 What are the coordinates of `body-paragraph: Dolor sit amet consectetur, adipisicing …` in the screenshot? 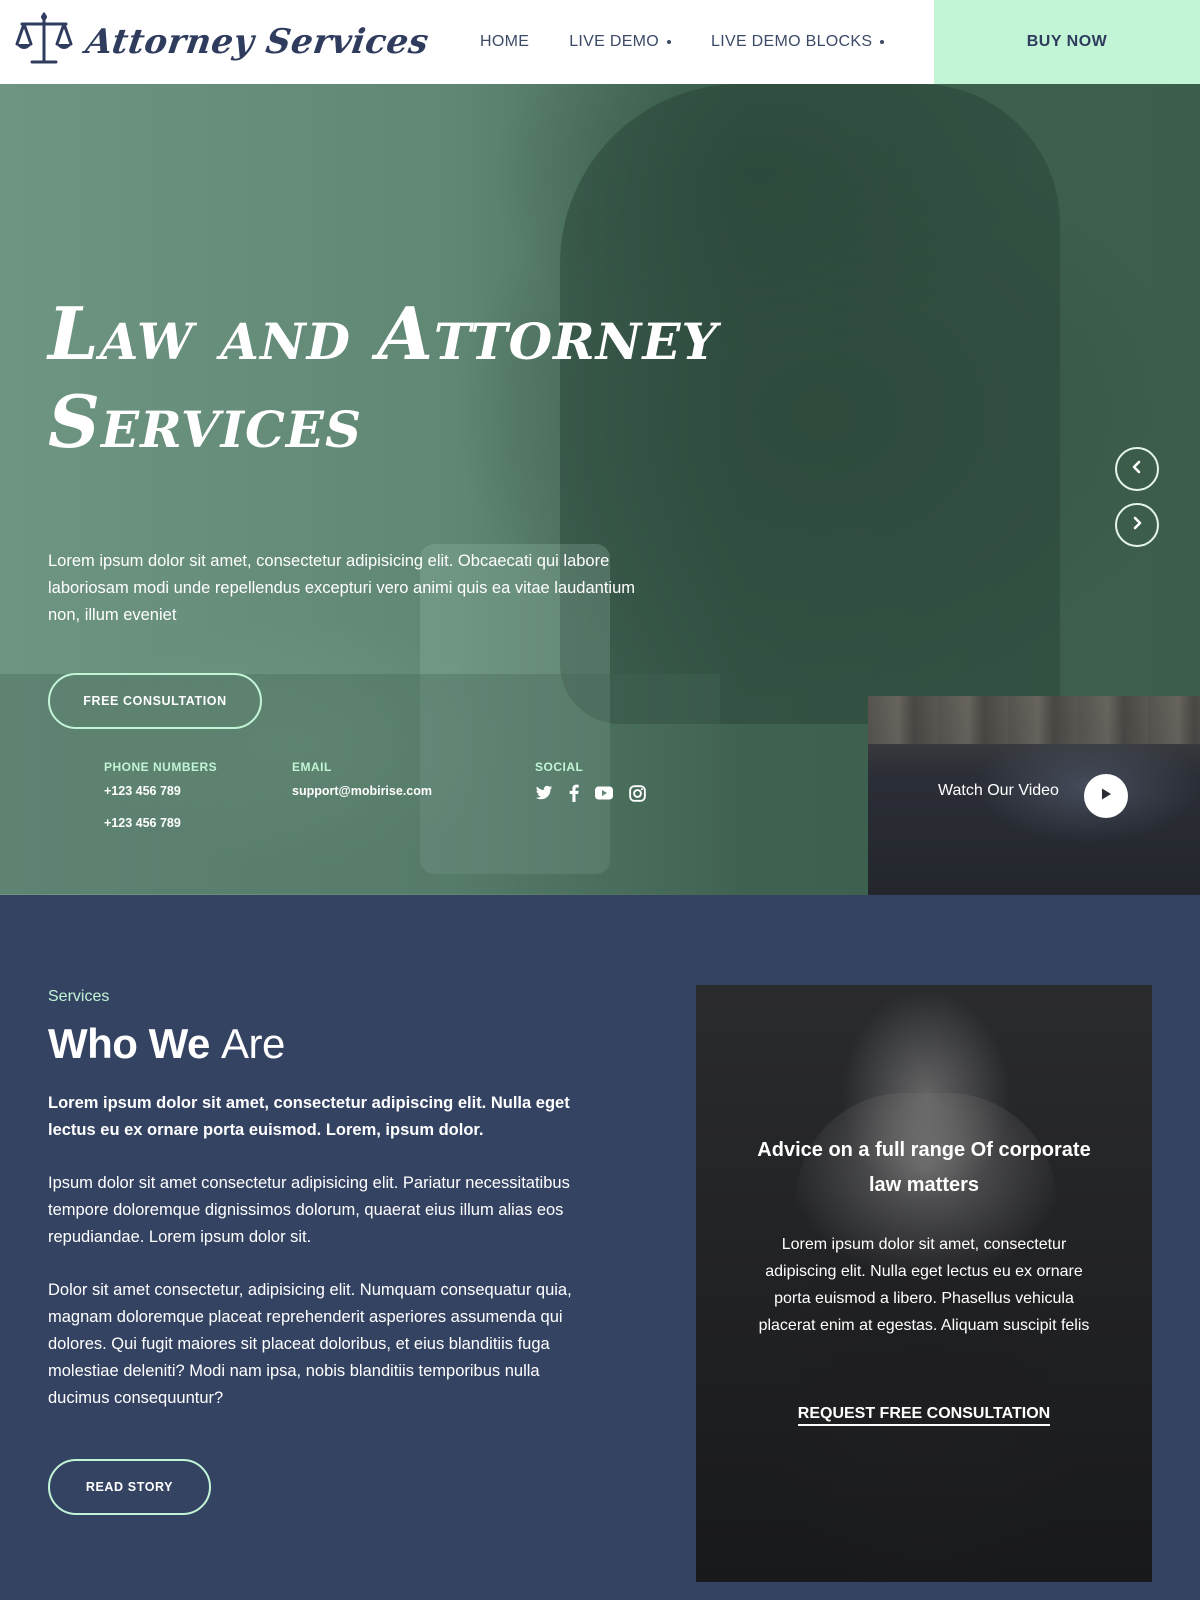 It's located at (310, 1344).